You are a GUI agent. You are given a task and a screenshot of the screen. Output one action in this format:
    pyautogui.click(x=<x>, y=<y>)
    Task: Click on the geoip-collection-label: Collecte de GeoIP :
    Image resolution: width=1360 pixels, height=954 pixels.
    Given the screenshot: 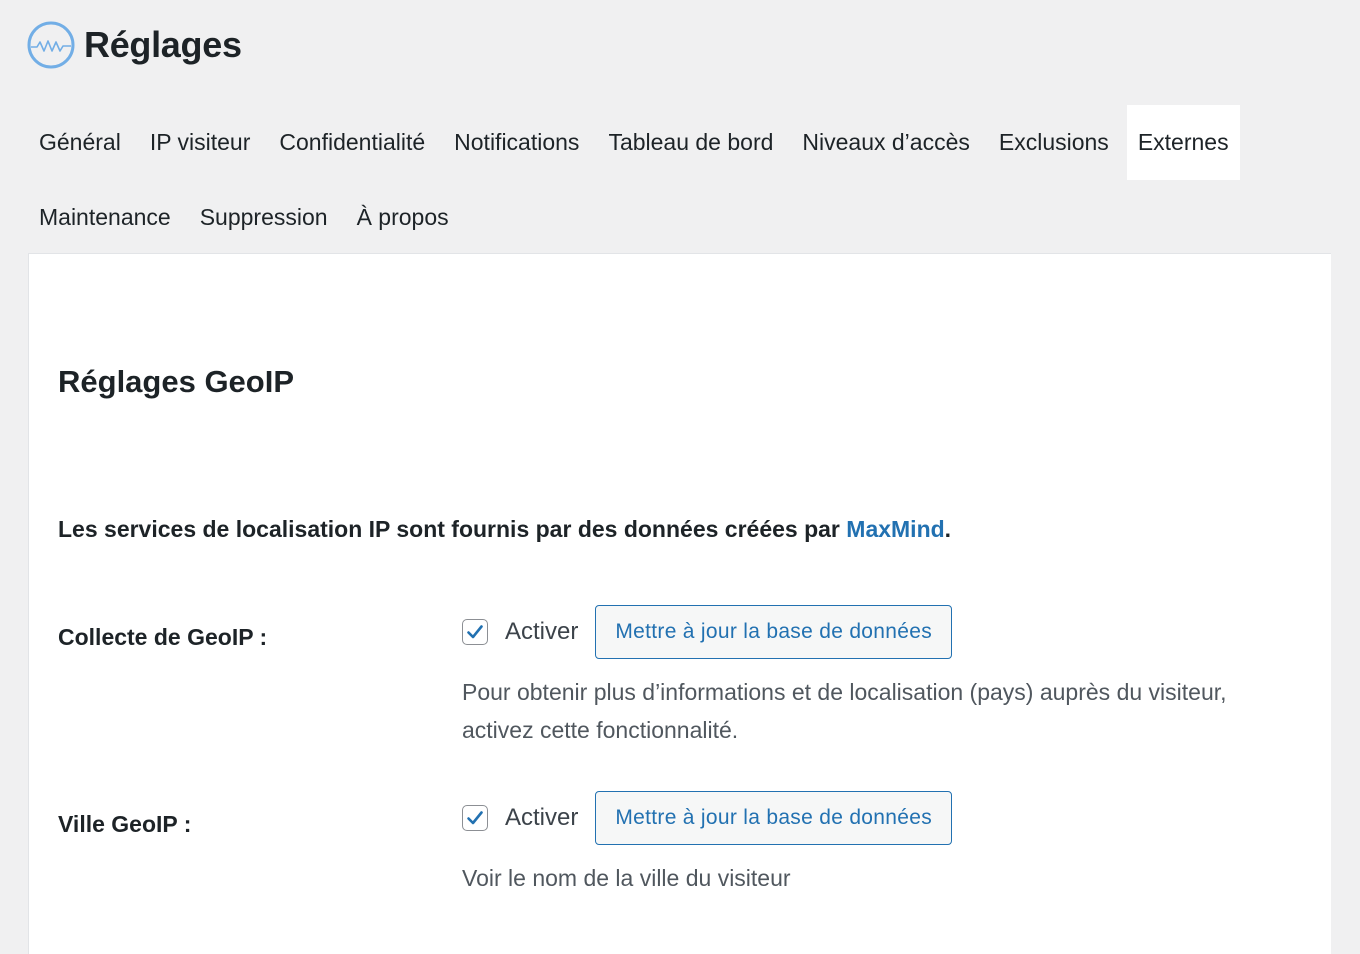 What is the action you would take?
    pyautogui.click(x=163, y=637)
    